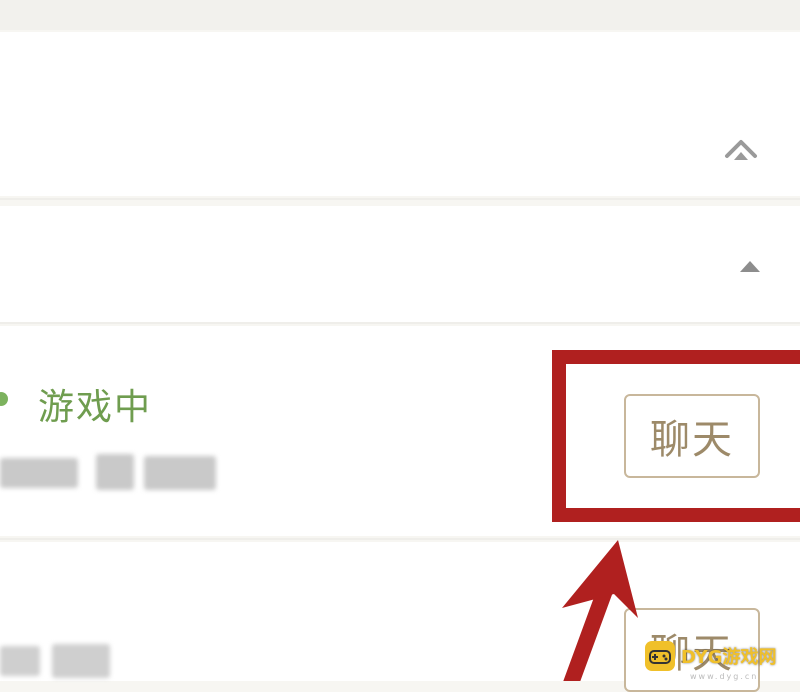 The width and height of the screenshot is (800, 692). What do you see at coordinates (741, 149) in the screenshot?
I see `chevron-up-icon` at bounding box center [741, 149].